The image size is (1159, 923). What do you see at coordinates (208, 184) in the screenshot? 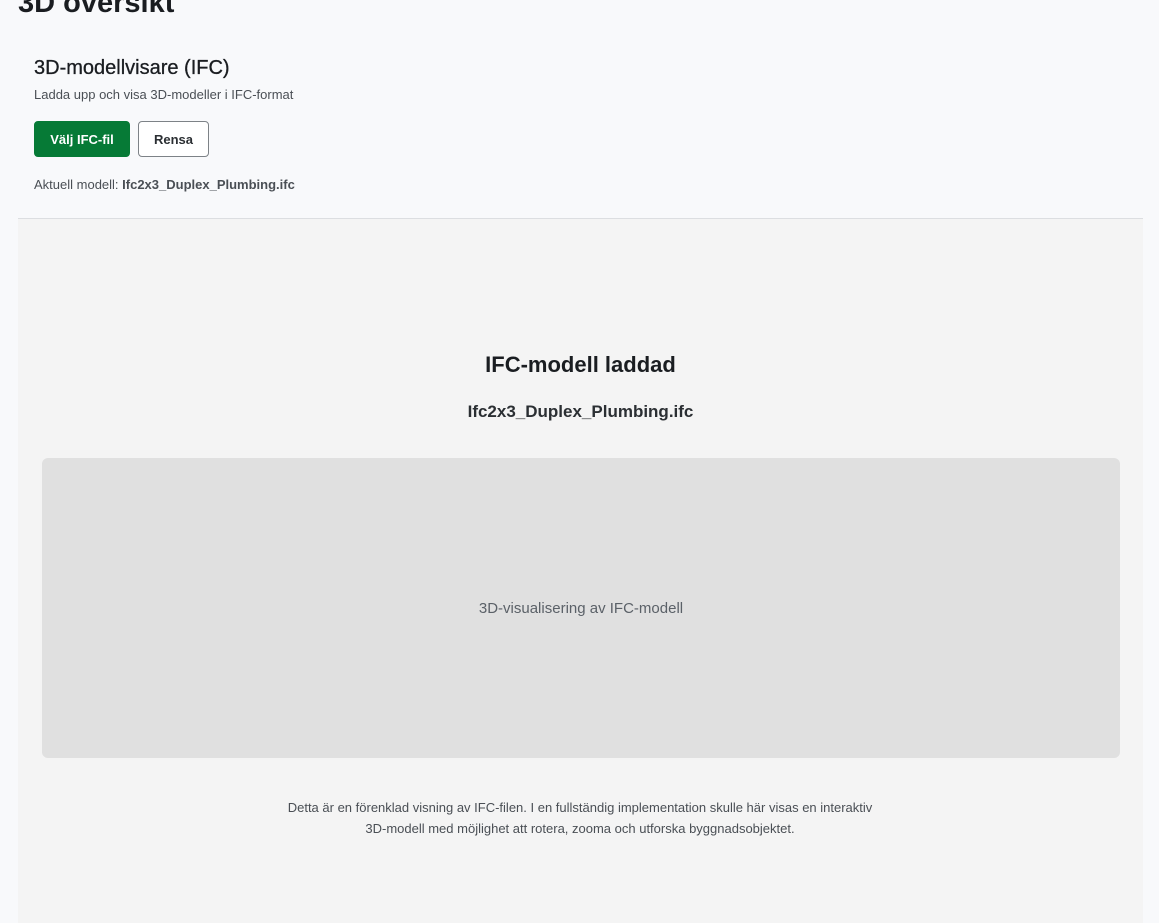
I see `current-model-name: Ifc2x3_Duplex_Plumbing.ifc` at bounding box center [208, 184].